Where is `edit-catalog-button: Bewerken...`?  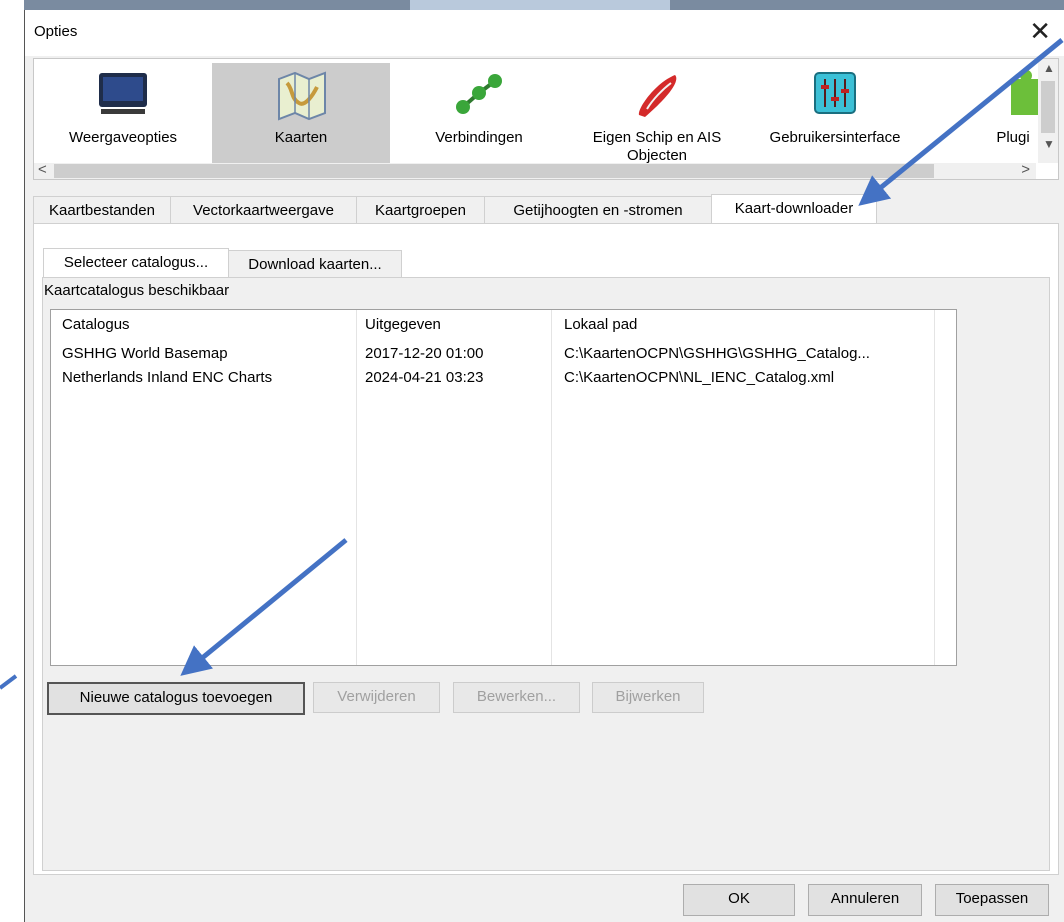 edit-catalog-button: Bewerken... is located at coordinates (516, 697).